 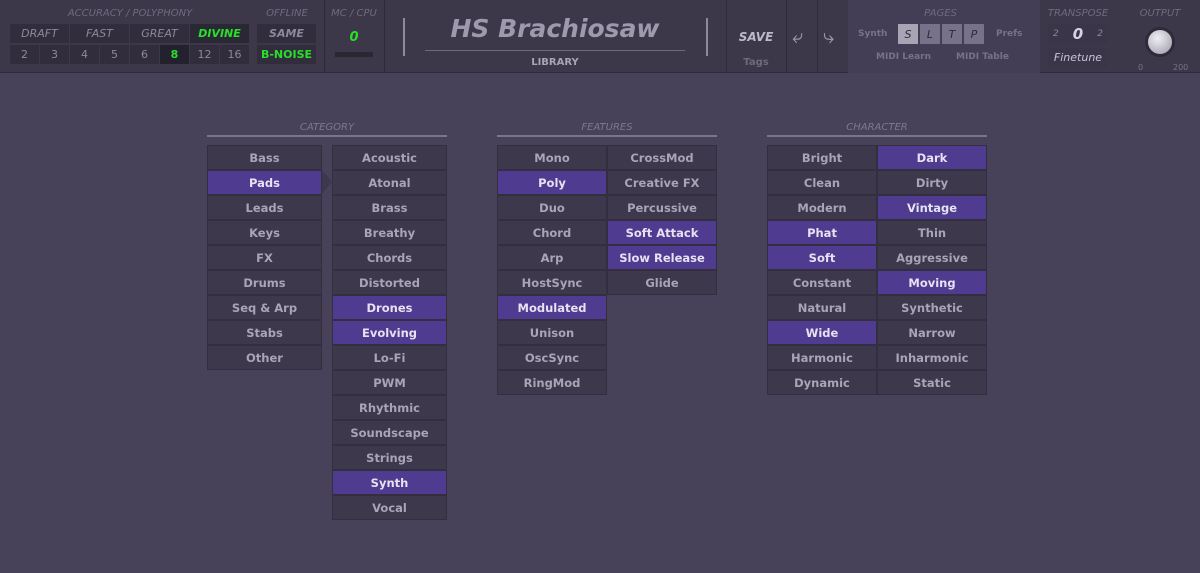 I want to click on redo-icon: ⤷, so click(x=828, y=36).